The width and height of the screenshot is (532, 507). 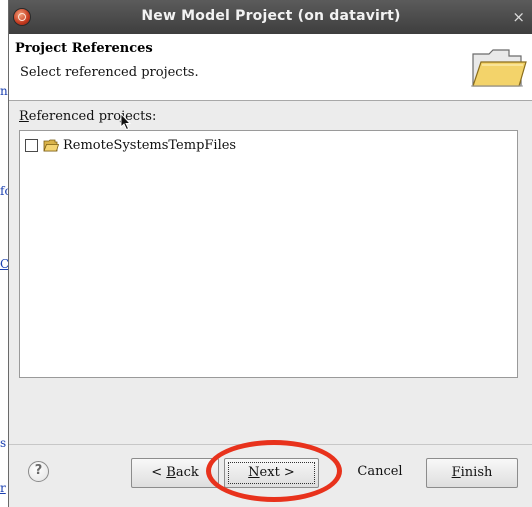 What do you see at coordinates (84, 48) in the screenshot?
I see `page-title: Project References` at bounding box center [84, 48].